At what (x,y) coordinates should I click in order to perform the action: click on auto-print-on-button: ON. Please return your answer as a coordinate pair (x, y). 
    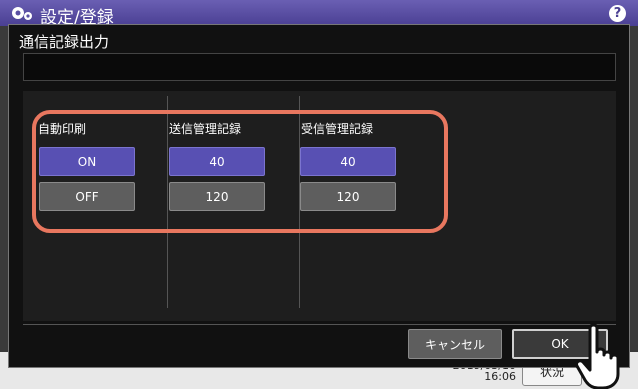
    Looking at the image, I should click on (87, 161).